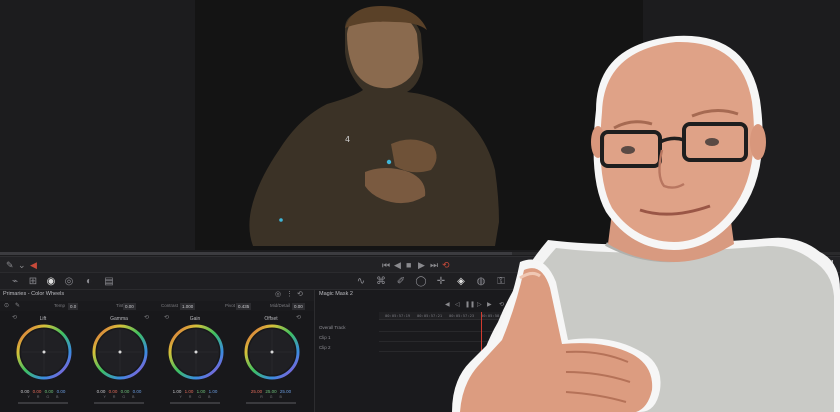  Describe the element at coordinates (479, 304) in the screenshot. I see `step-forward-icon: ▷` at that location.